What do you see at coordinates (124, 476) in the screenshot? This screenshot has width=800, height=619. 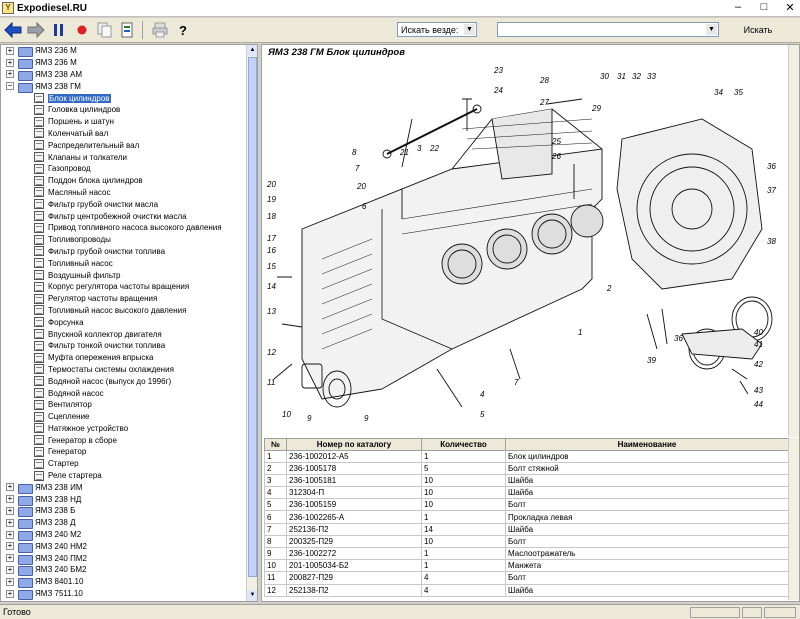 I see `tree-item: Реле стартера` at bounding box center [124, 476].